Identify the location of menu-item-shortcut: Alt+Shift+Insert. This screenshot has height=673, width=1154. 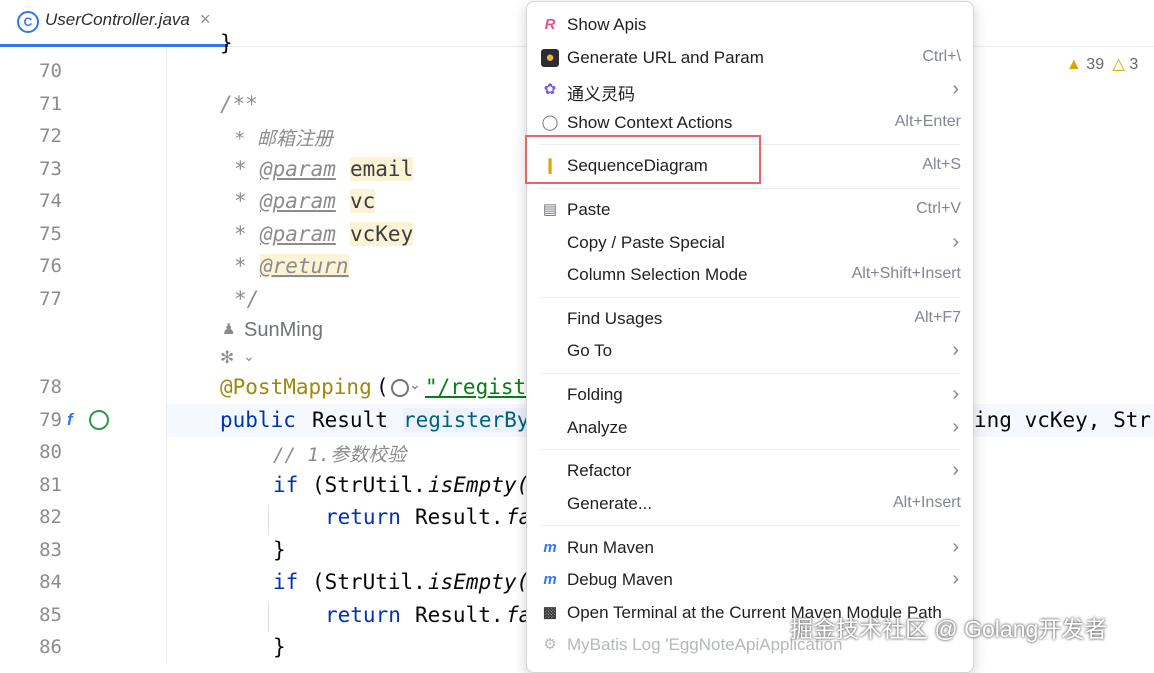
(906, 273).